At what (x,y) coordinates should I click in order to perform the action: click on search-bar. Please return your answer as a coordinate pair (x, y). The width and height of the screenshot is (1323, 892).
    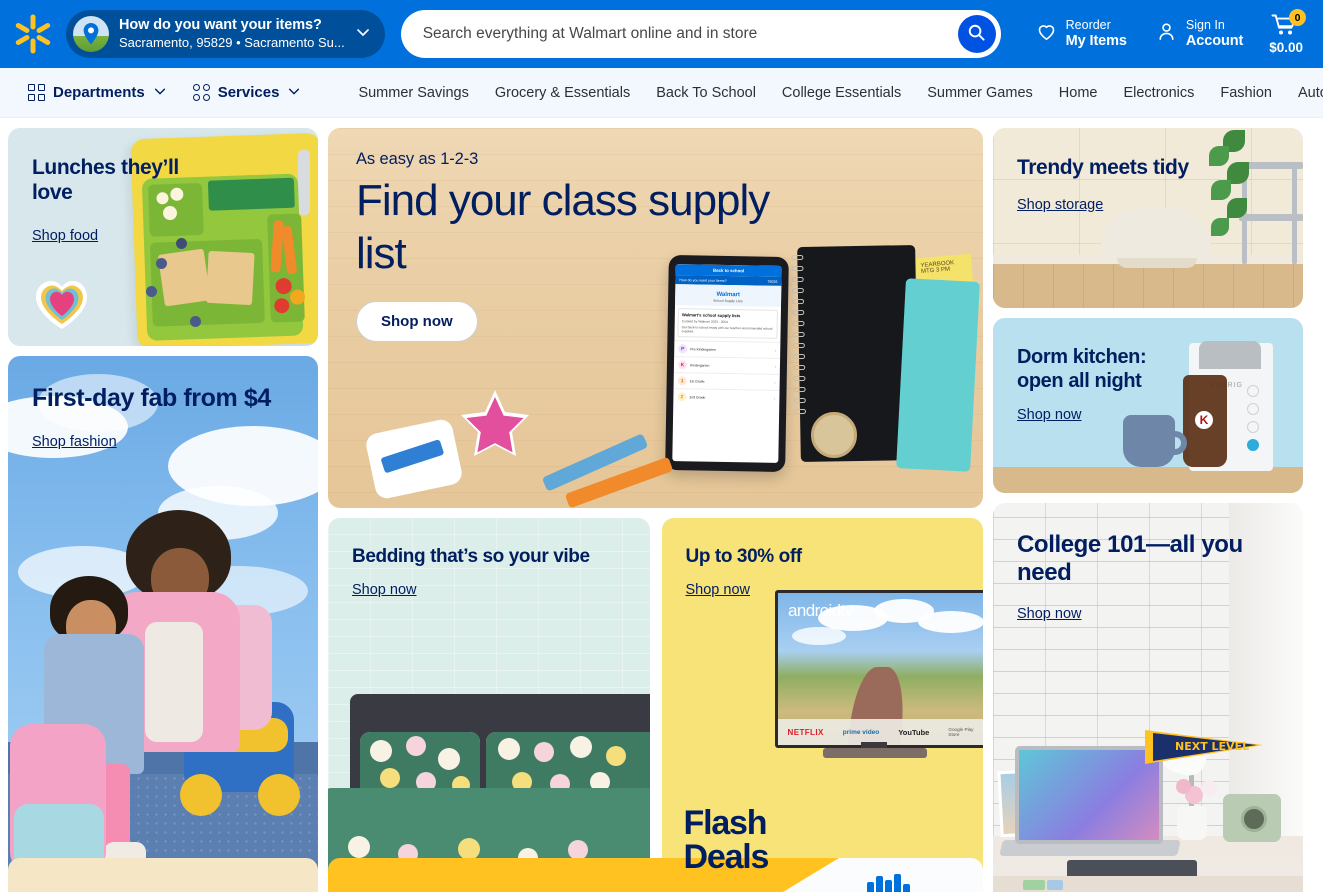
    Looking at the image, I should click on (700, 34).